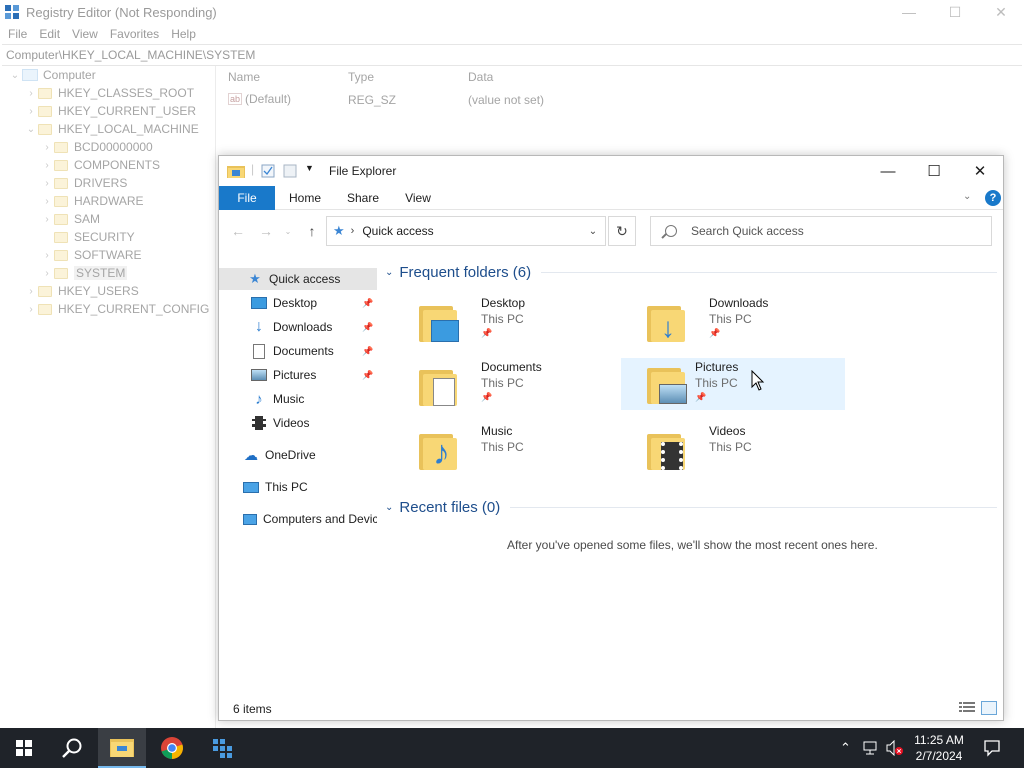 The image size is (1024, 768). Describe the element at coordinates (288, 231) in the screenshot. I see `recent-locations-icon: ⌄` at that location.